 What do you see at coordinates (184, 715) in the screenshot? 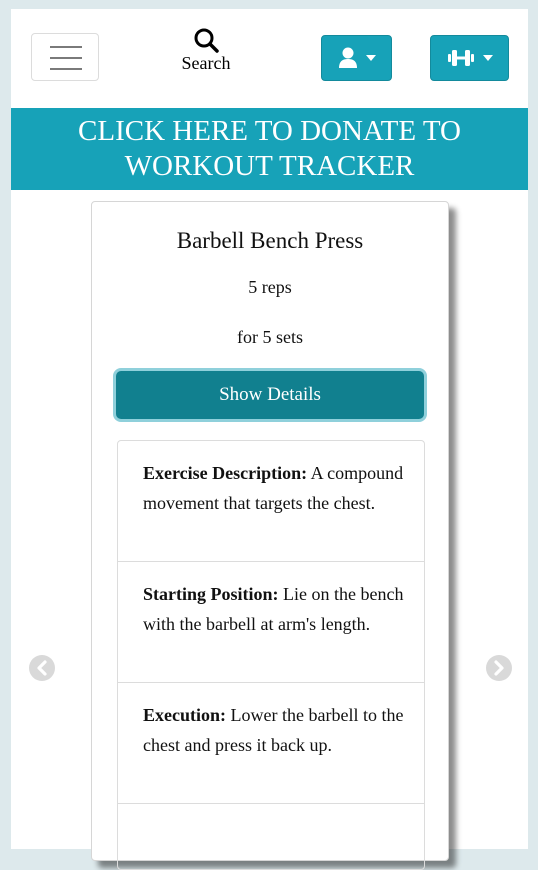
I see `detail-label: Execution:` at bounding box center [184, 715].